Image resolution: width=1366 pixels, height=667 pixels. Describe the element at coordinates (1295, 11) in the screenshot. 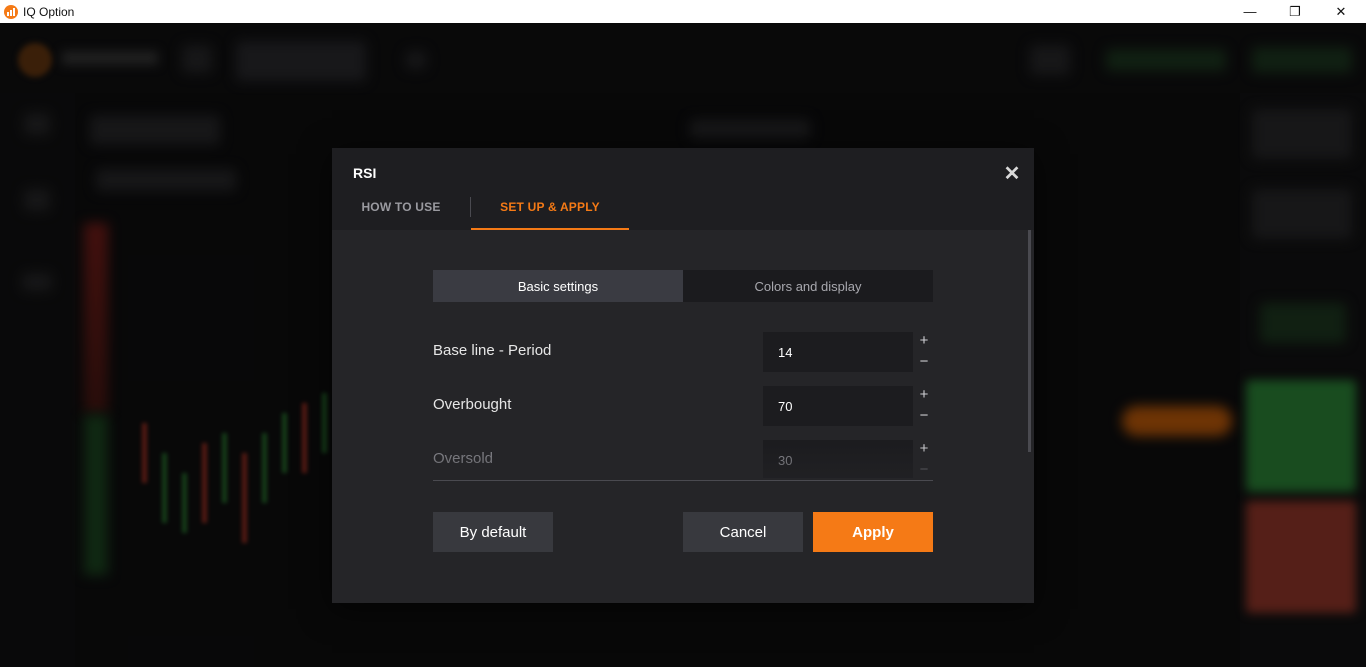

I see `restore-button: ❐` at that location.